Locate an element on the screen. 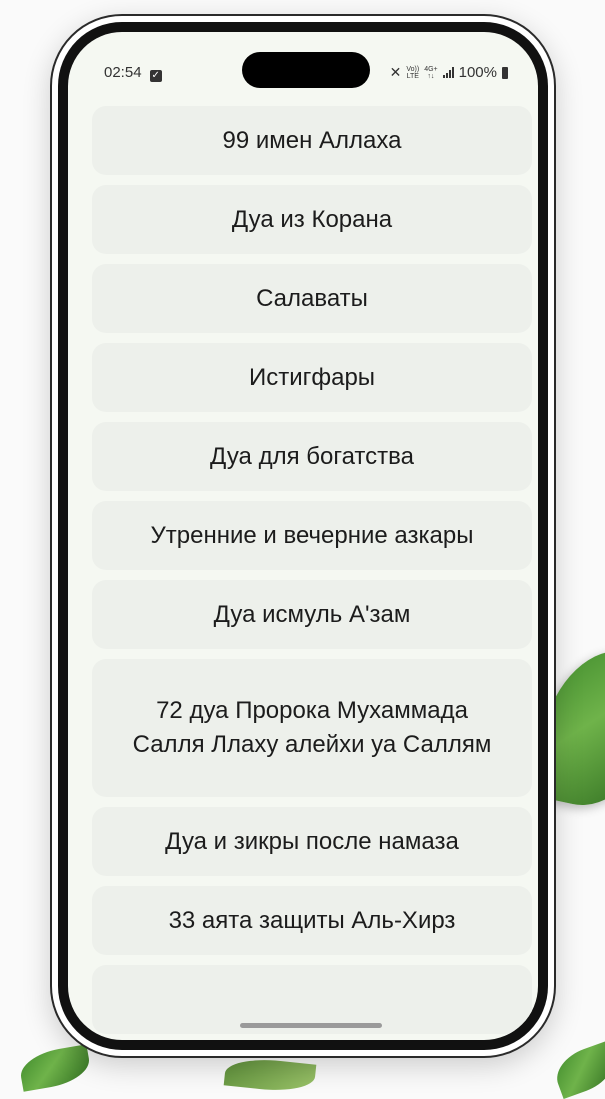  menu-item-label: Истигфары is located at coordinates (312, 377).